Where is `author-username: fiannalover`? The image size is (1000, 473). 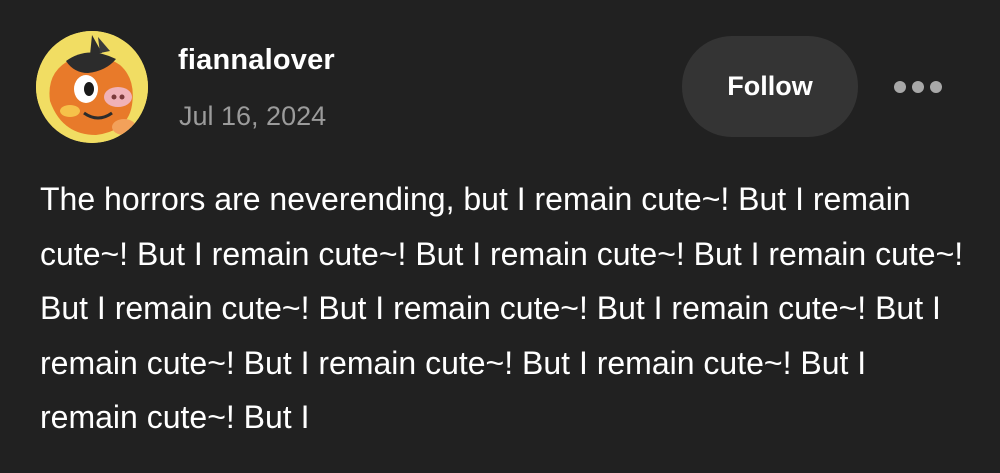
author-username: fiannalover is located at coordinates (256, 60).